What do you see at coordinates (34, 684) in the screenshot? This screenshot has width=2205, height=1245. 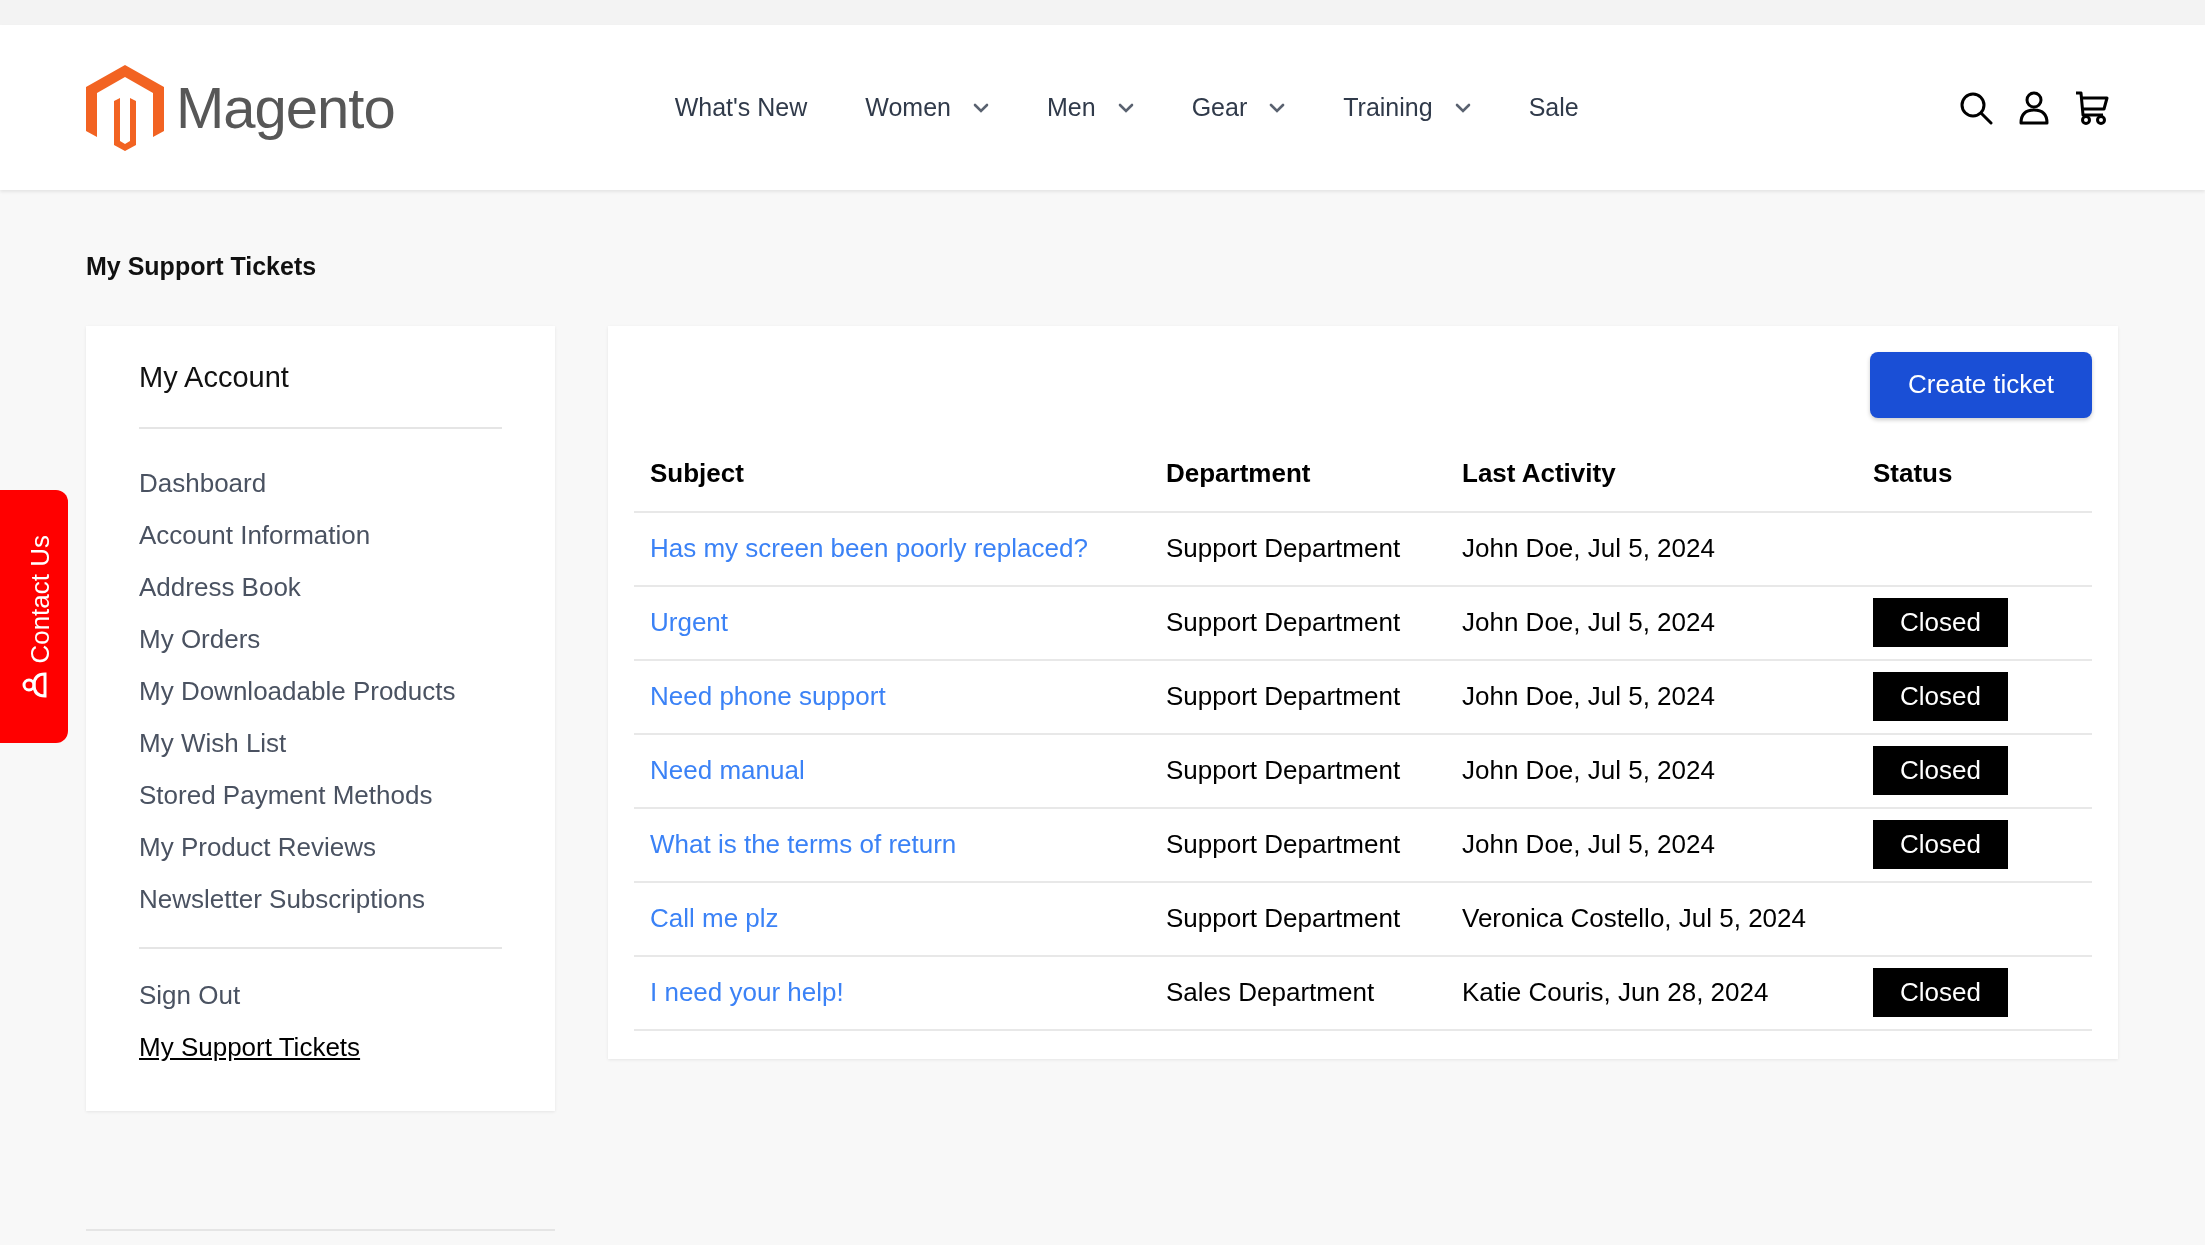 I see `person-icon` at bounding box center [34, 684].